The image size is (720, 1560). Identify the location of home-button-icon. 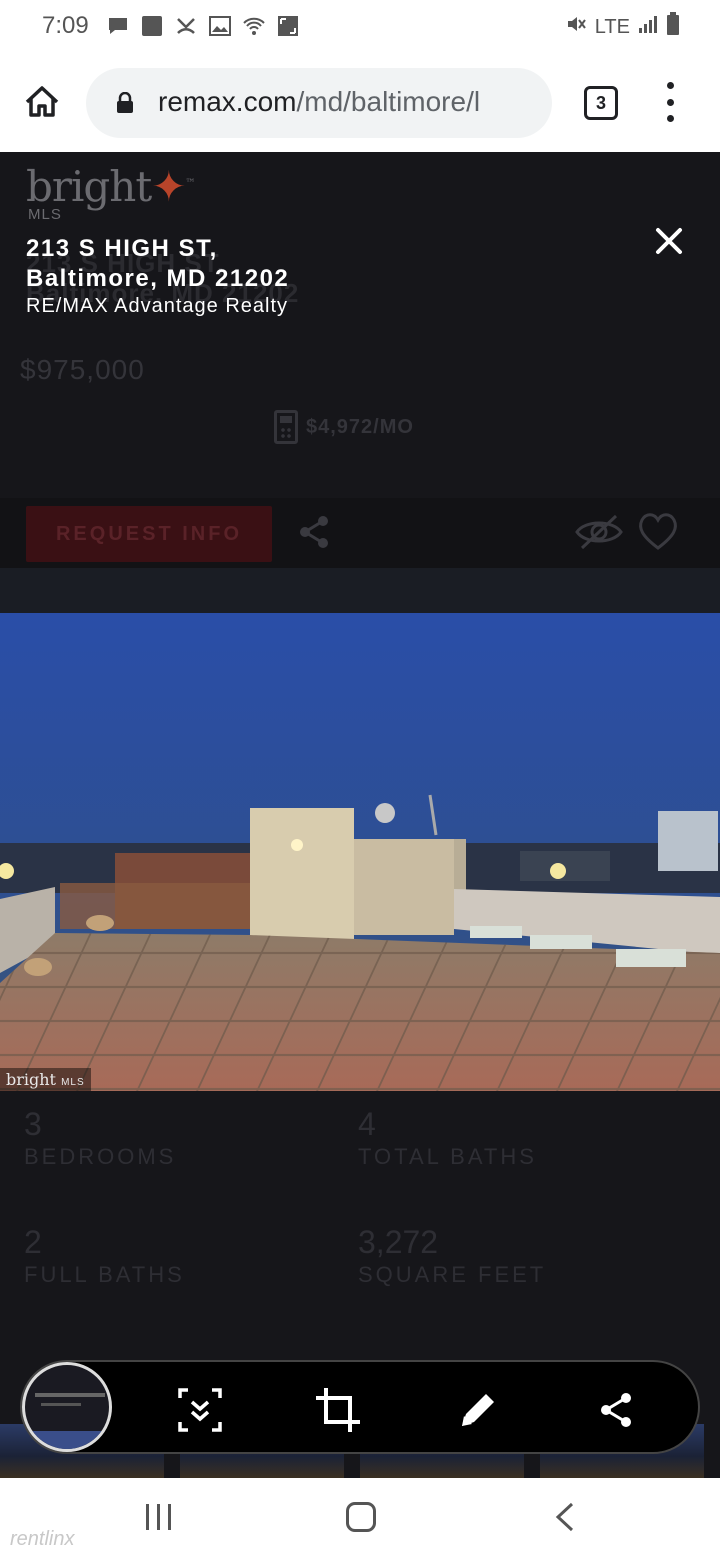
(361, 1517).